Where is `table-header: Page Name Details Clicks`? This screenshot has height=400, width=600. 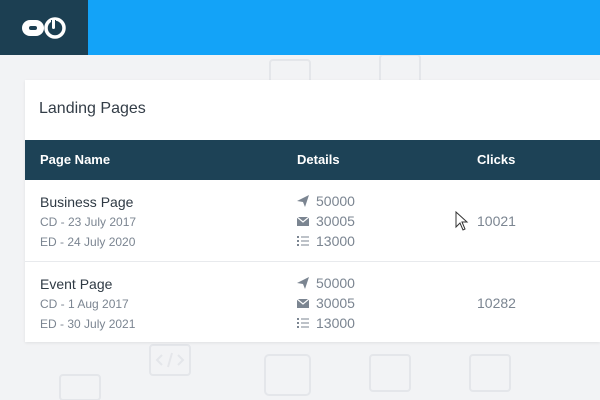
table-header: Page Name Details Clicks is located at coordinates (312, 160).